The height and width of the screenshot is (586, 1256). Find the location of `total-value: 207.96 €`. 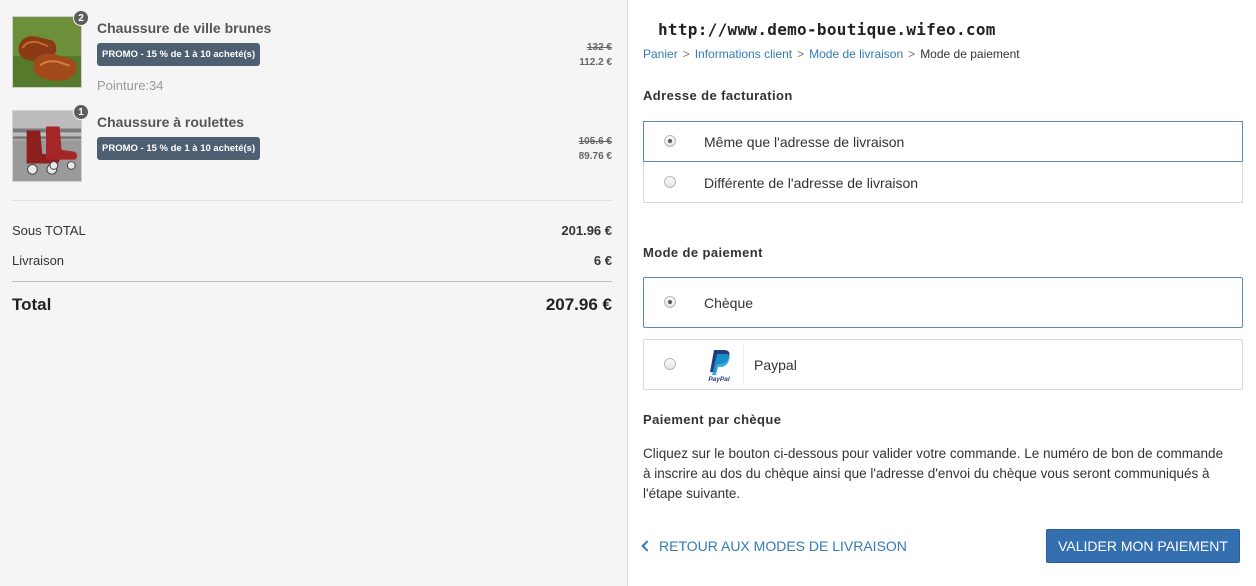

total-value: 207.96 € is located at coordinates (578, 304).